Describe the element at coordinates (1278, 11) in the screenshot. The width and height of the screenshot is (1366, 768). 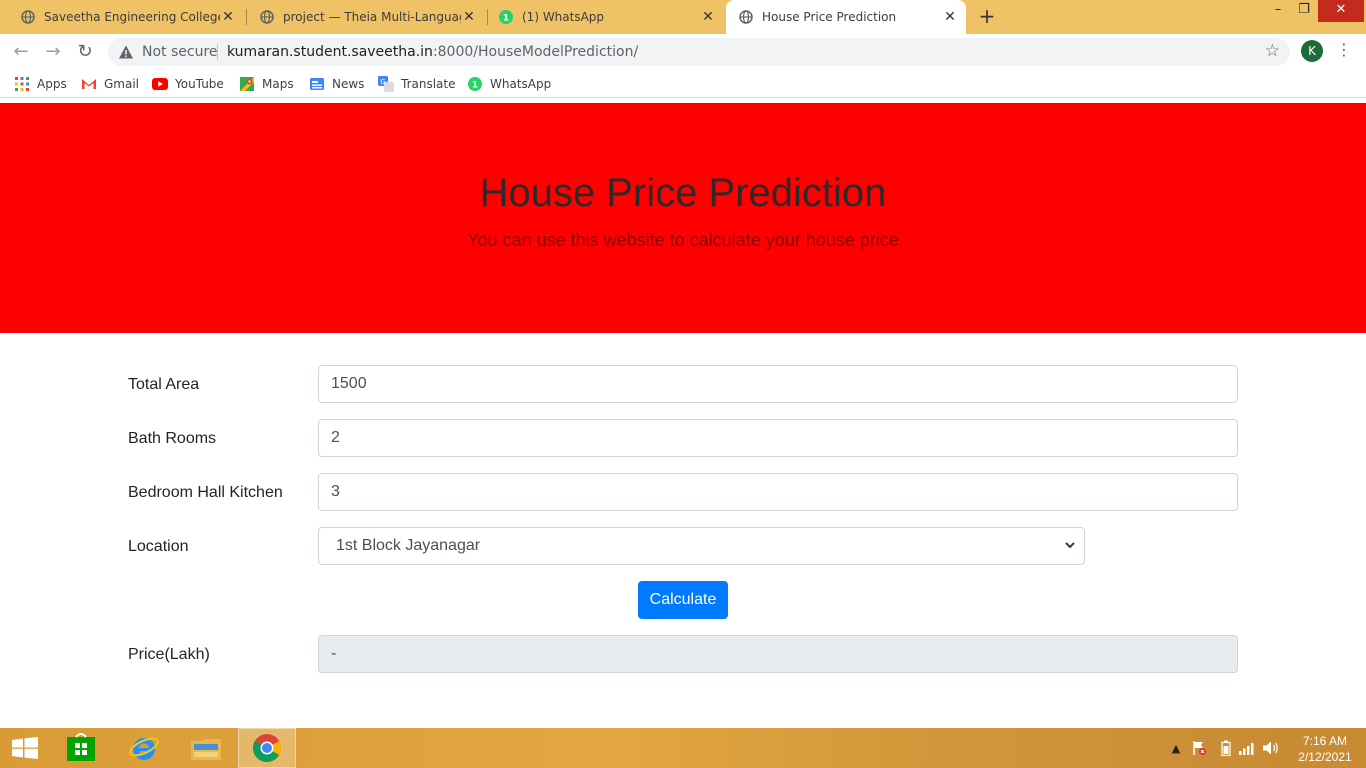
I see `minimize-button: –` at that location.